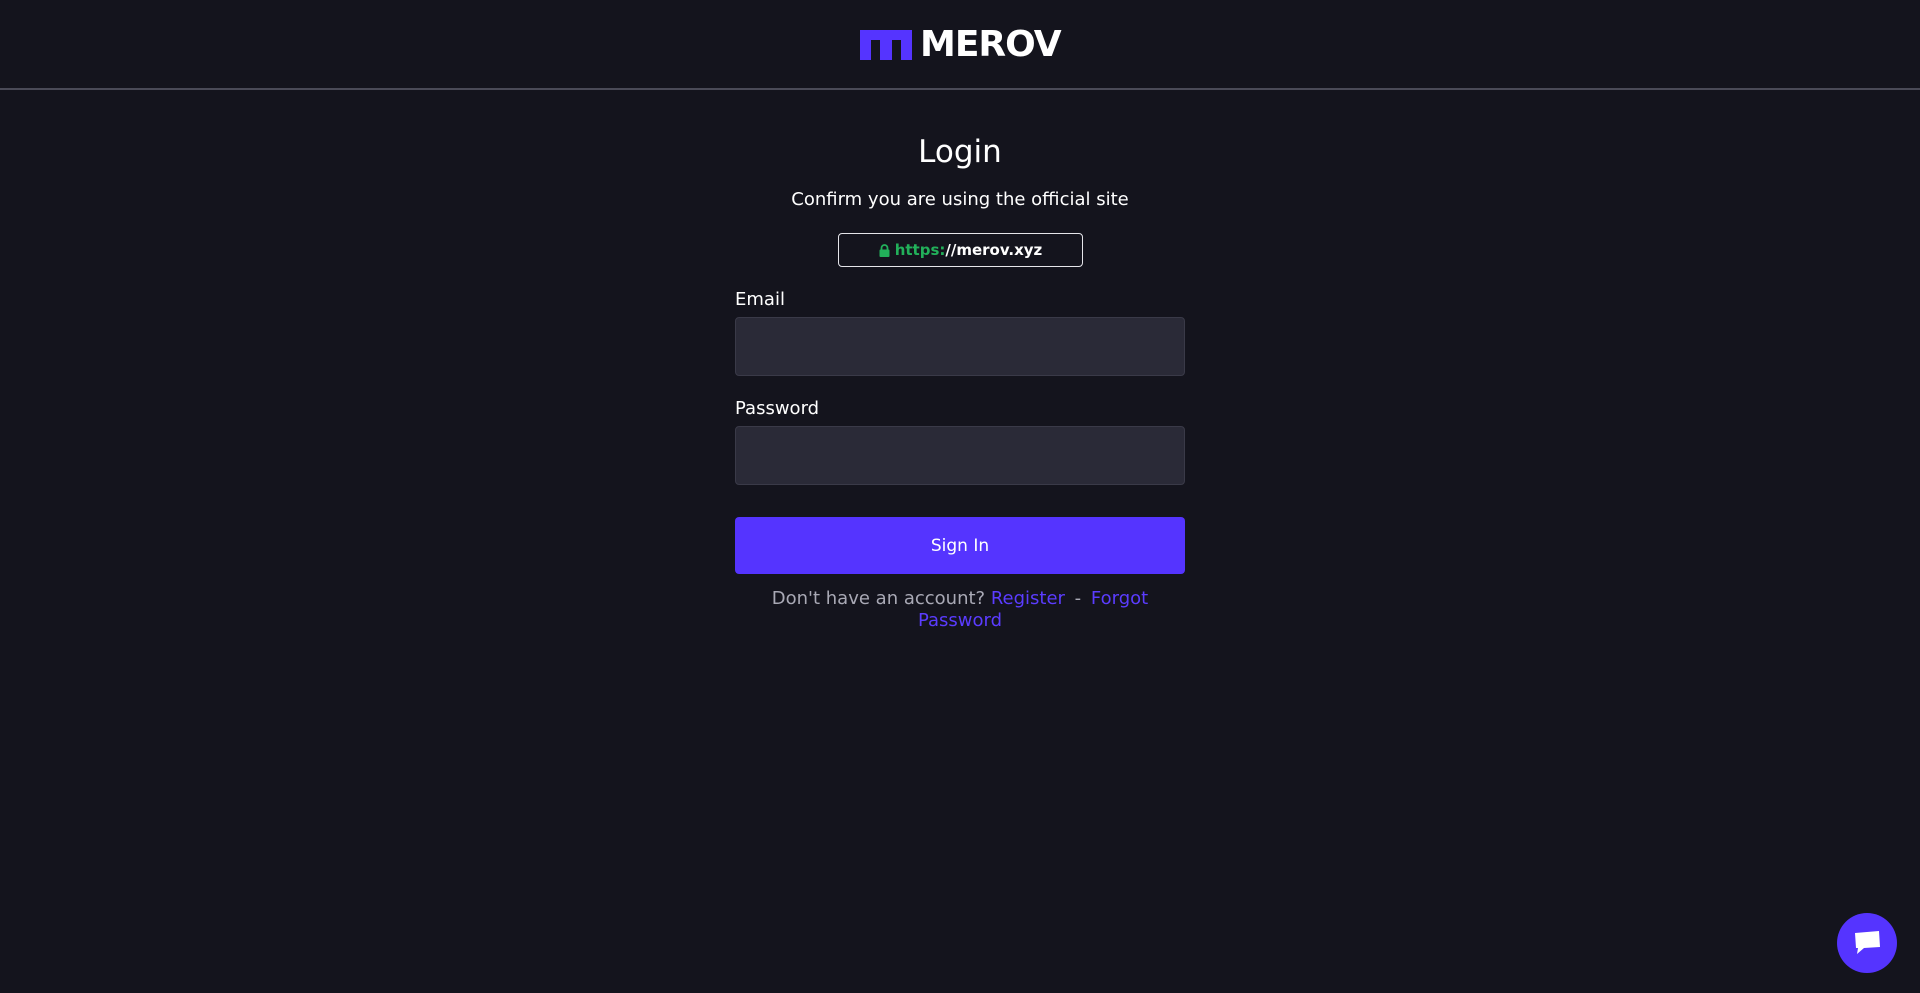 This screenshot has height=993, width=1920. I want to click on sign-in-button: Sign In, so click(960, 545).